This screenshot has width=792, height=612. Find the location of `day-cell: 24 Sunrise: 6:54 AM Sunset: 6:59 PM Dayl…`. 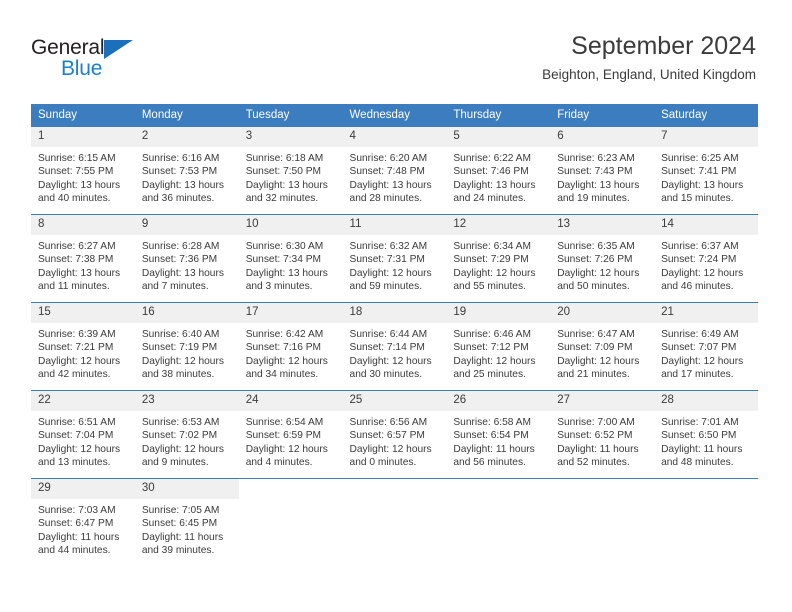

day-cell: 24 Sunrise: 6:54 AM Sunset: 6:59 PM Dayl… is located at coordinates (290, 434).